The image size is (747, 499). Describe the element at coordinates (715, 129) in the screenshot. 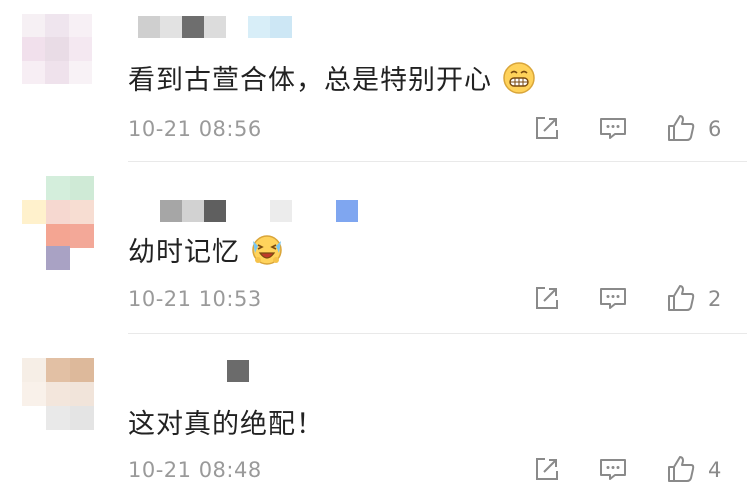

I see `like-count: 6` at that location.